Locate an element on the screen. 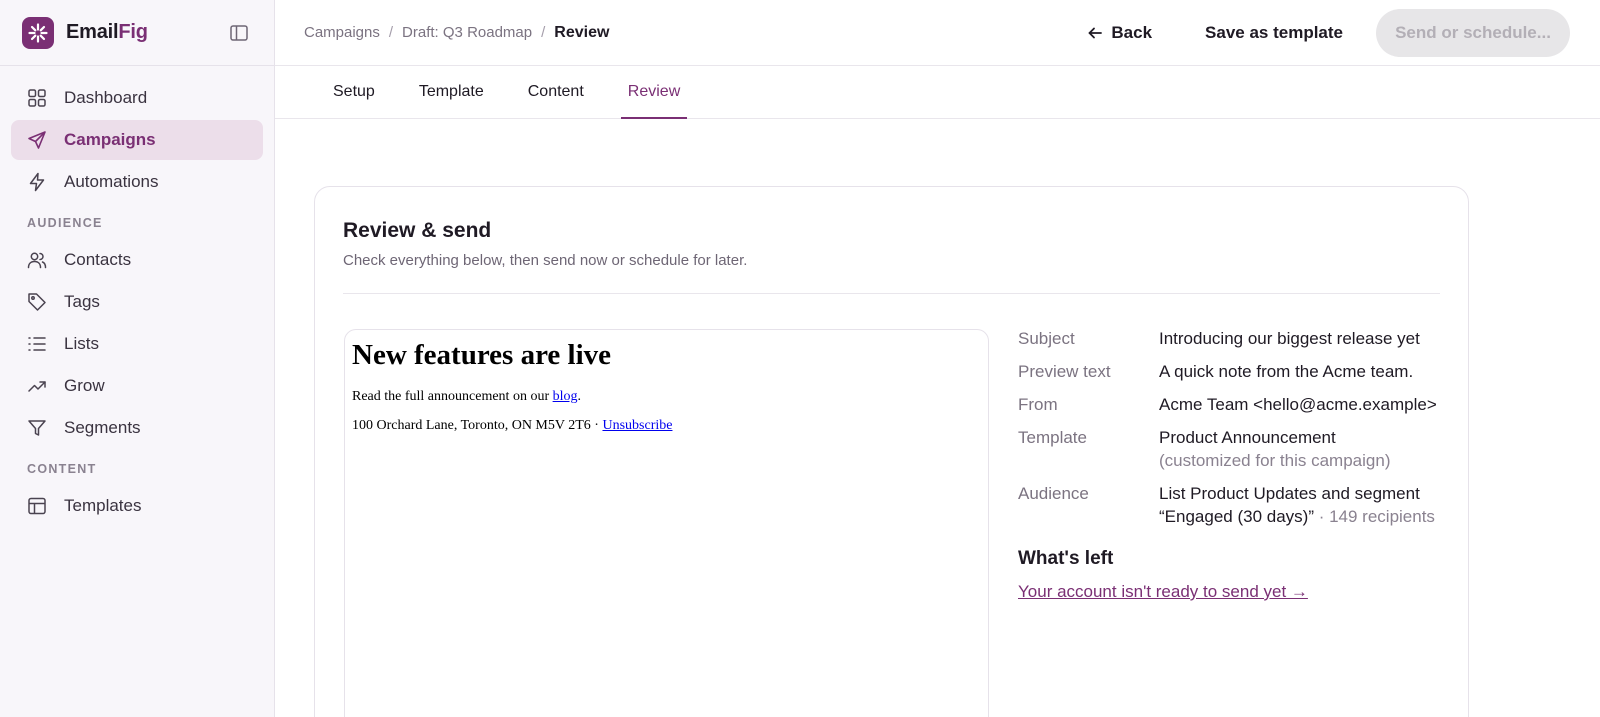 The width and height of the screenshot is (1600, 717). sidebar-item-label: Tags is located at coordinates (82, 301).